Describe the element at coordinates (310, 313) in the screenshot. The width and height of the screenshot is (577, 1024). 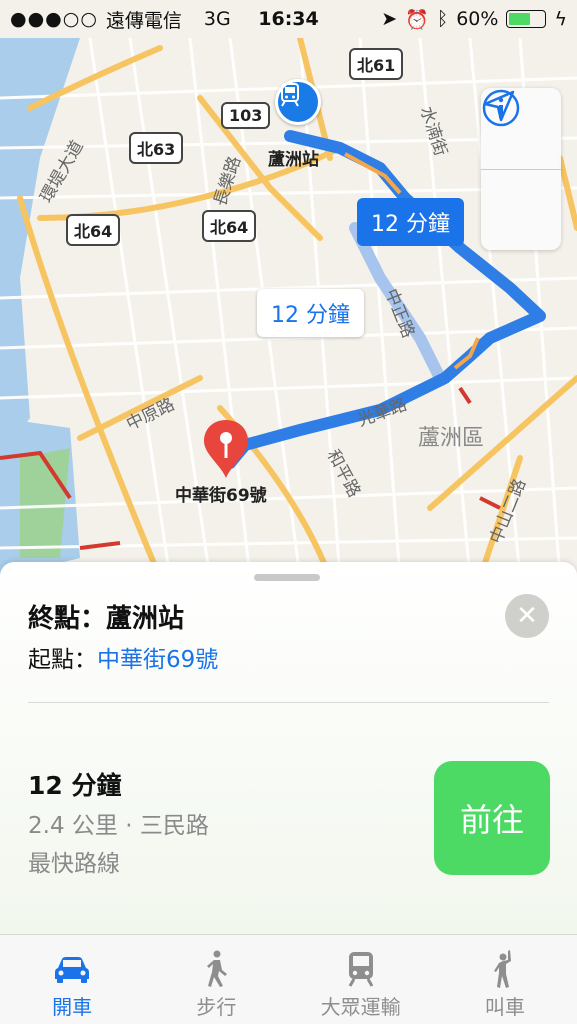
I see `alt-route-time-bubble: 12 分鐘` at that location.